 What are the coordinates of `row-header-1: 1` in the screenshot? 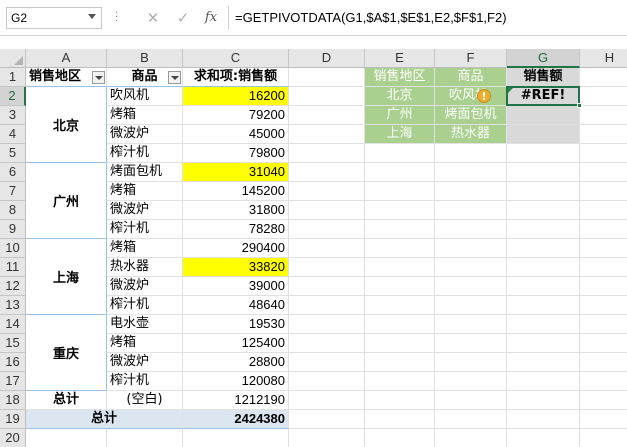 It's located at (13, 77).